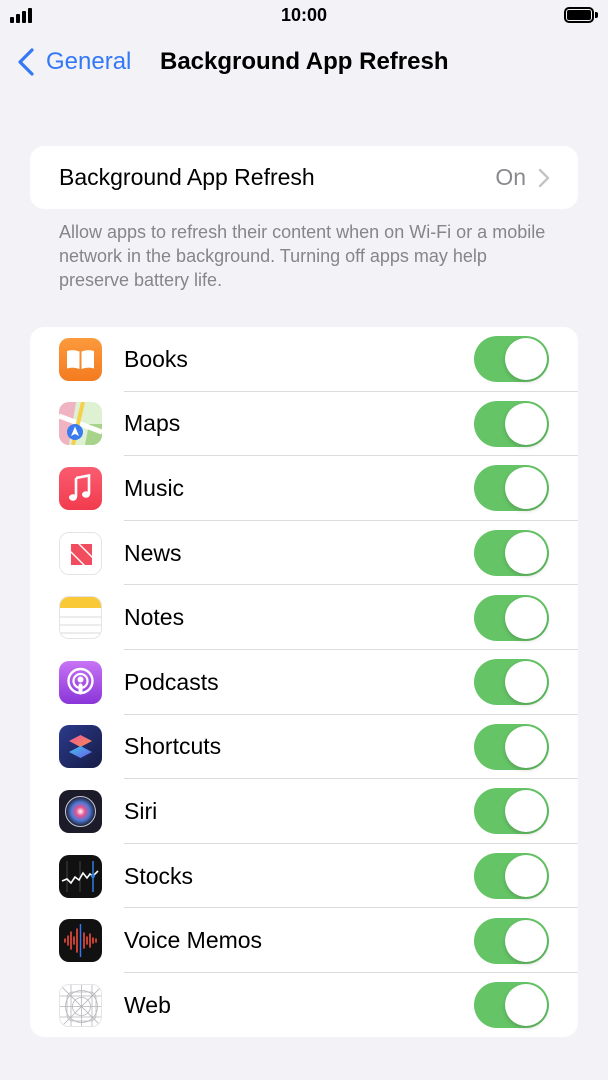 This screenshot has width=608, height=1080. I want to click on shortcuts-icon, so click(80, 747).